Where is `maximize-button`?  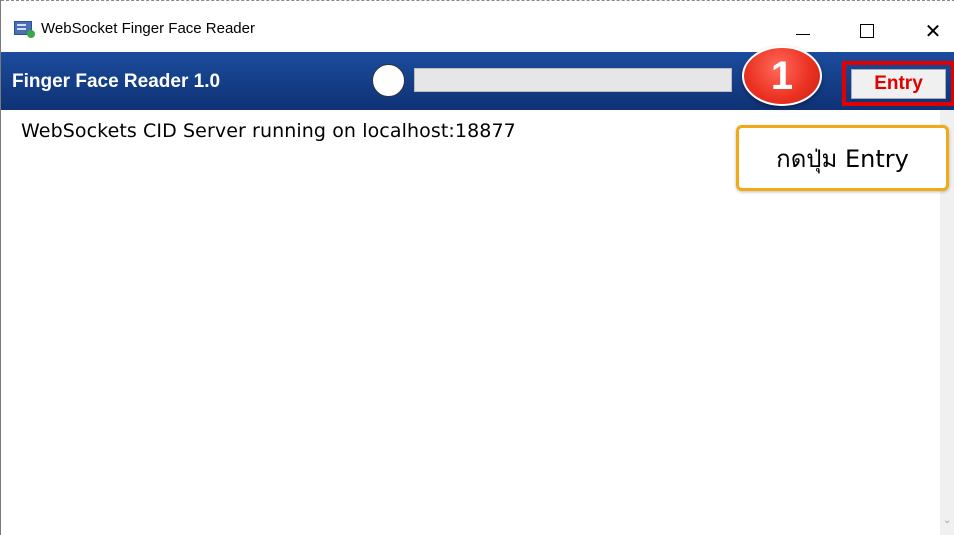
maximize-button is located at coordinates (867, 31).